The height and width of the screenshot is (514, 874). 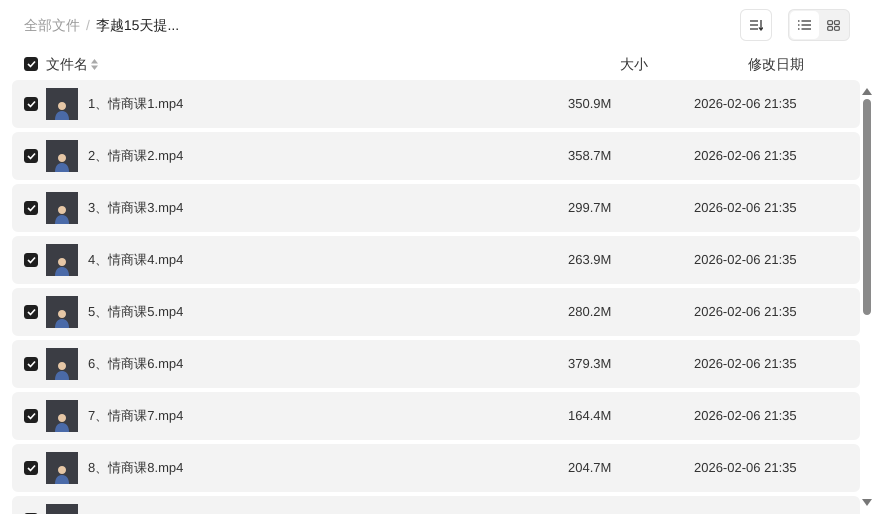 What do you see at coordinates (590, 416) in the screenshot?
I see `file-size: 164.4M` at bounding box center [590, 416].